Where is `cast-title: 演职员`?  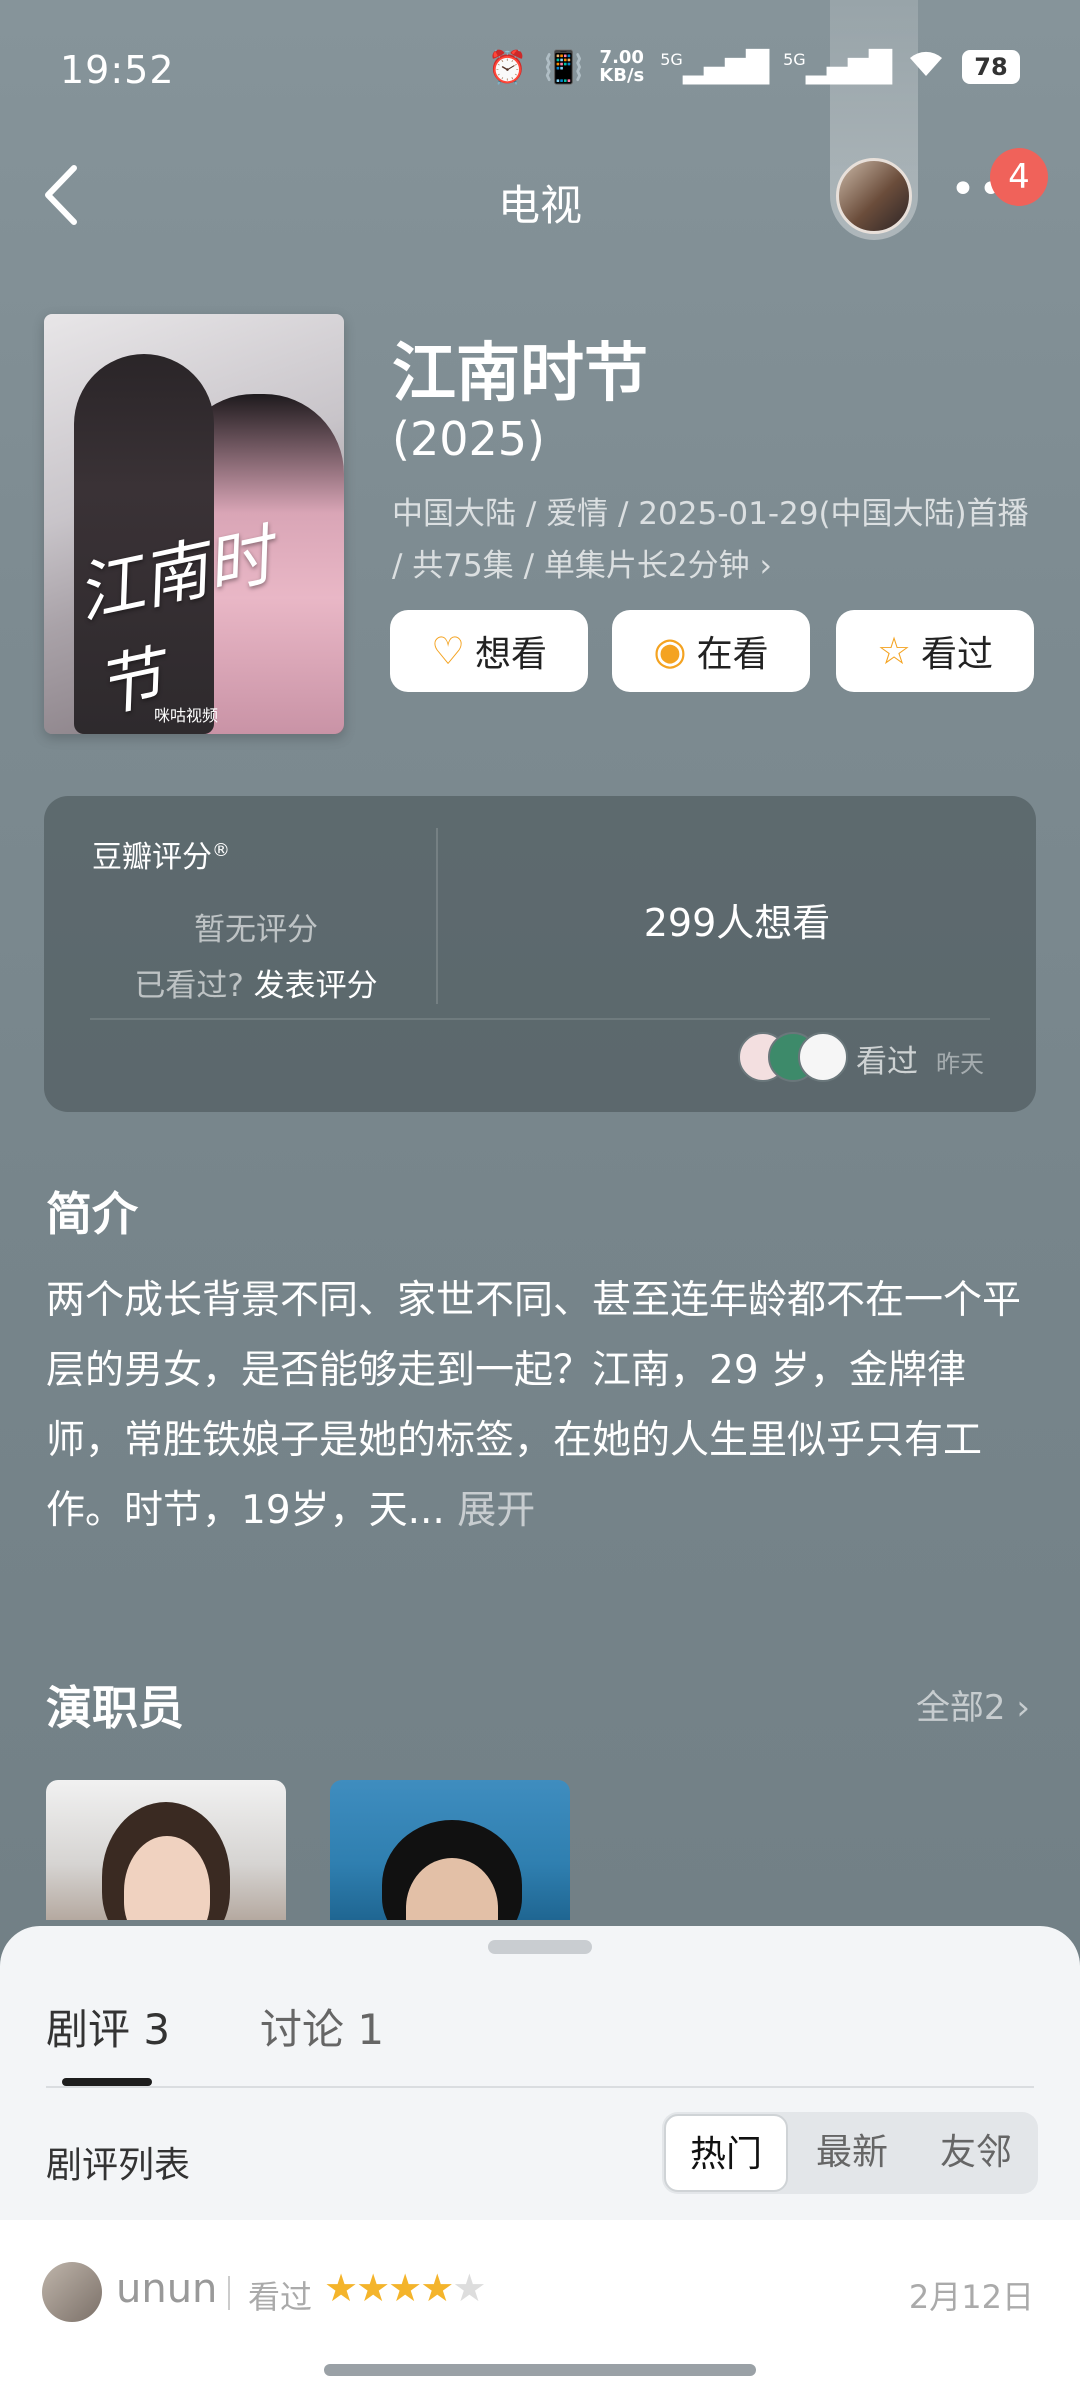 cast-title: 演职员 is located at coordinates (115, 1708).